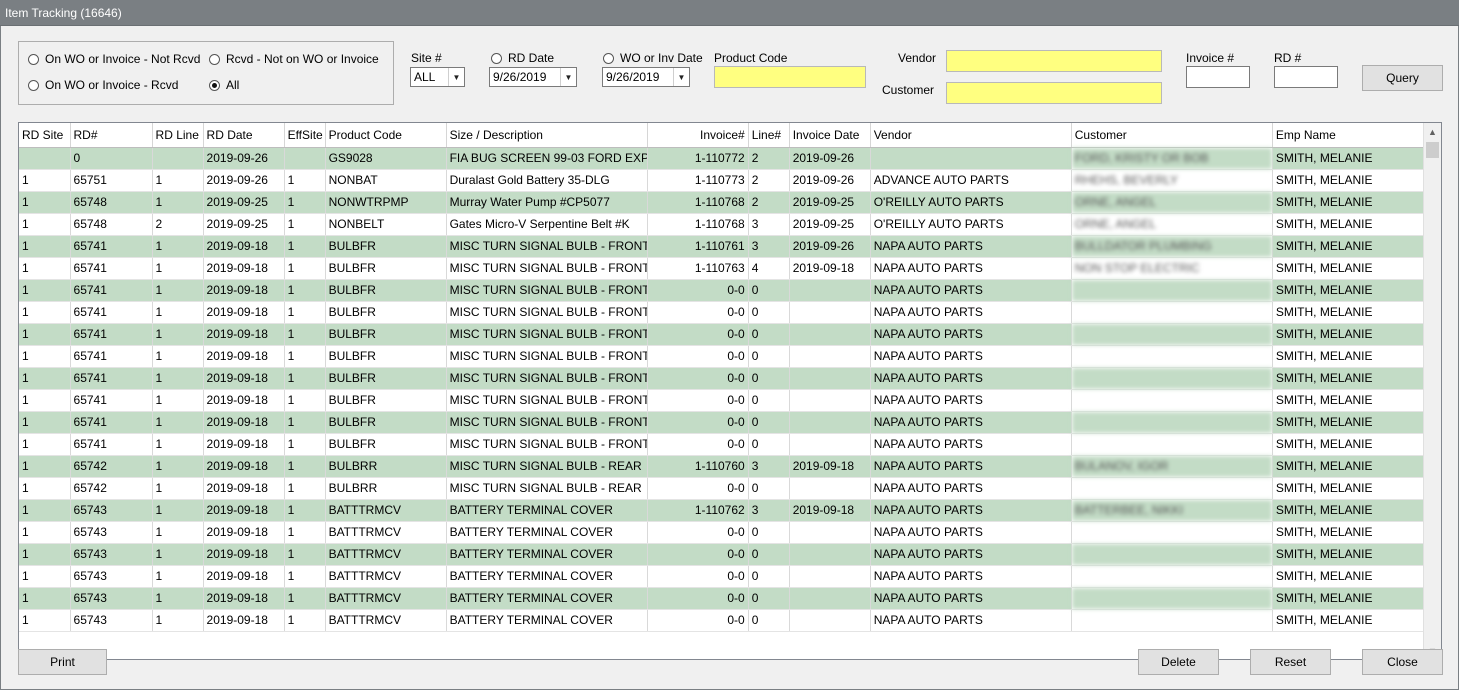 This screenshot has width=1459, height=690. Describe the element at coordinates (437, 77) in the screenshot. I see `site-select: ALL ▼` at that location.